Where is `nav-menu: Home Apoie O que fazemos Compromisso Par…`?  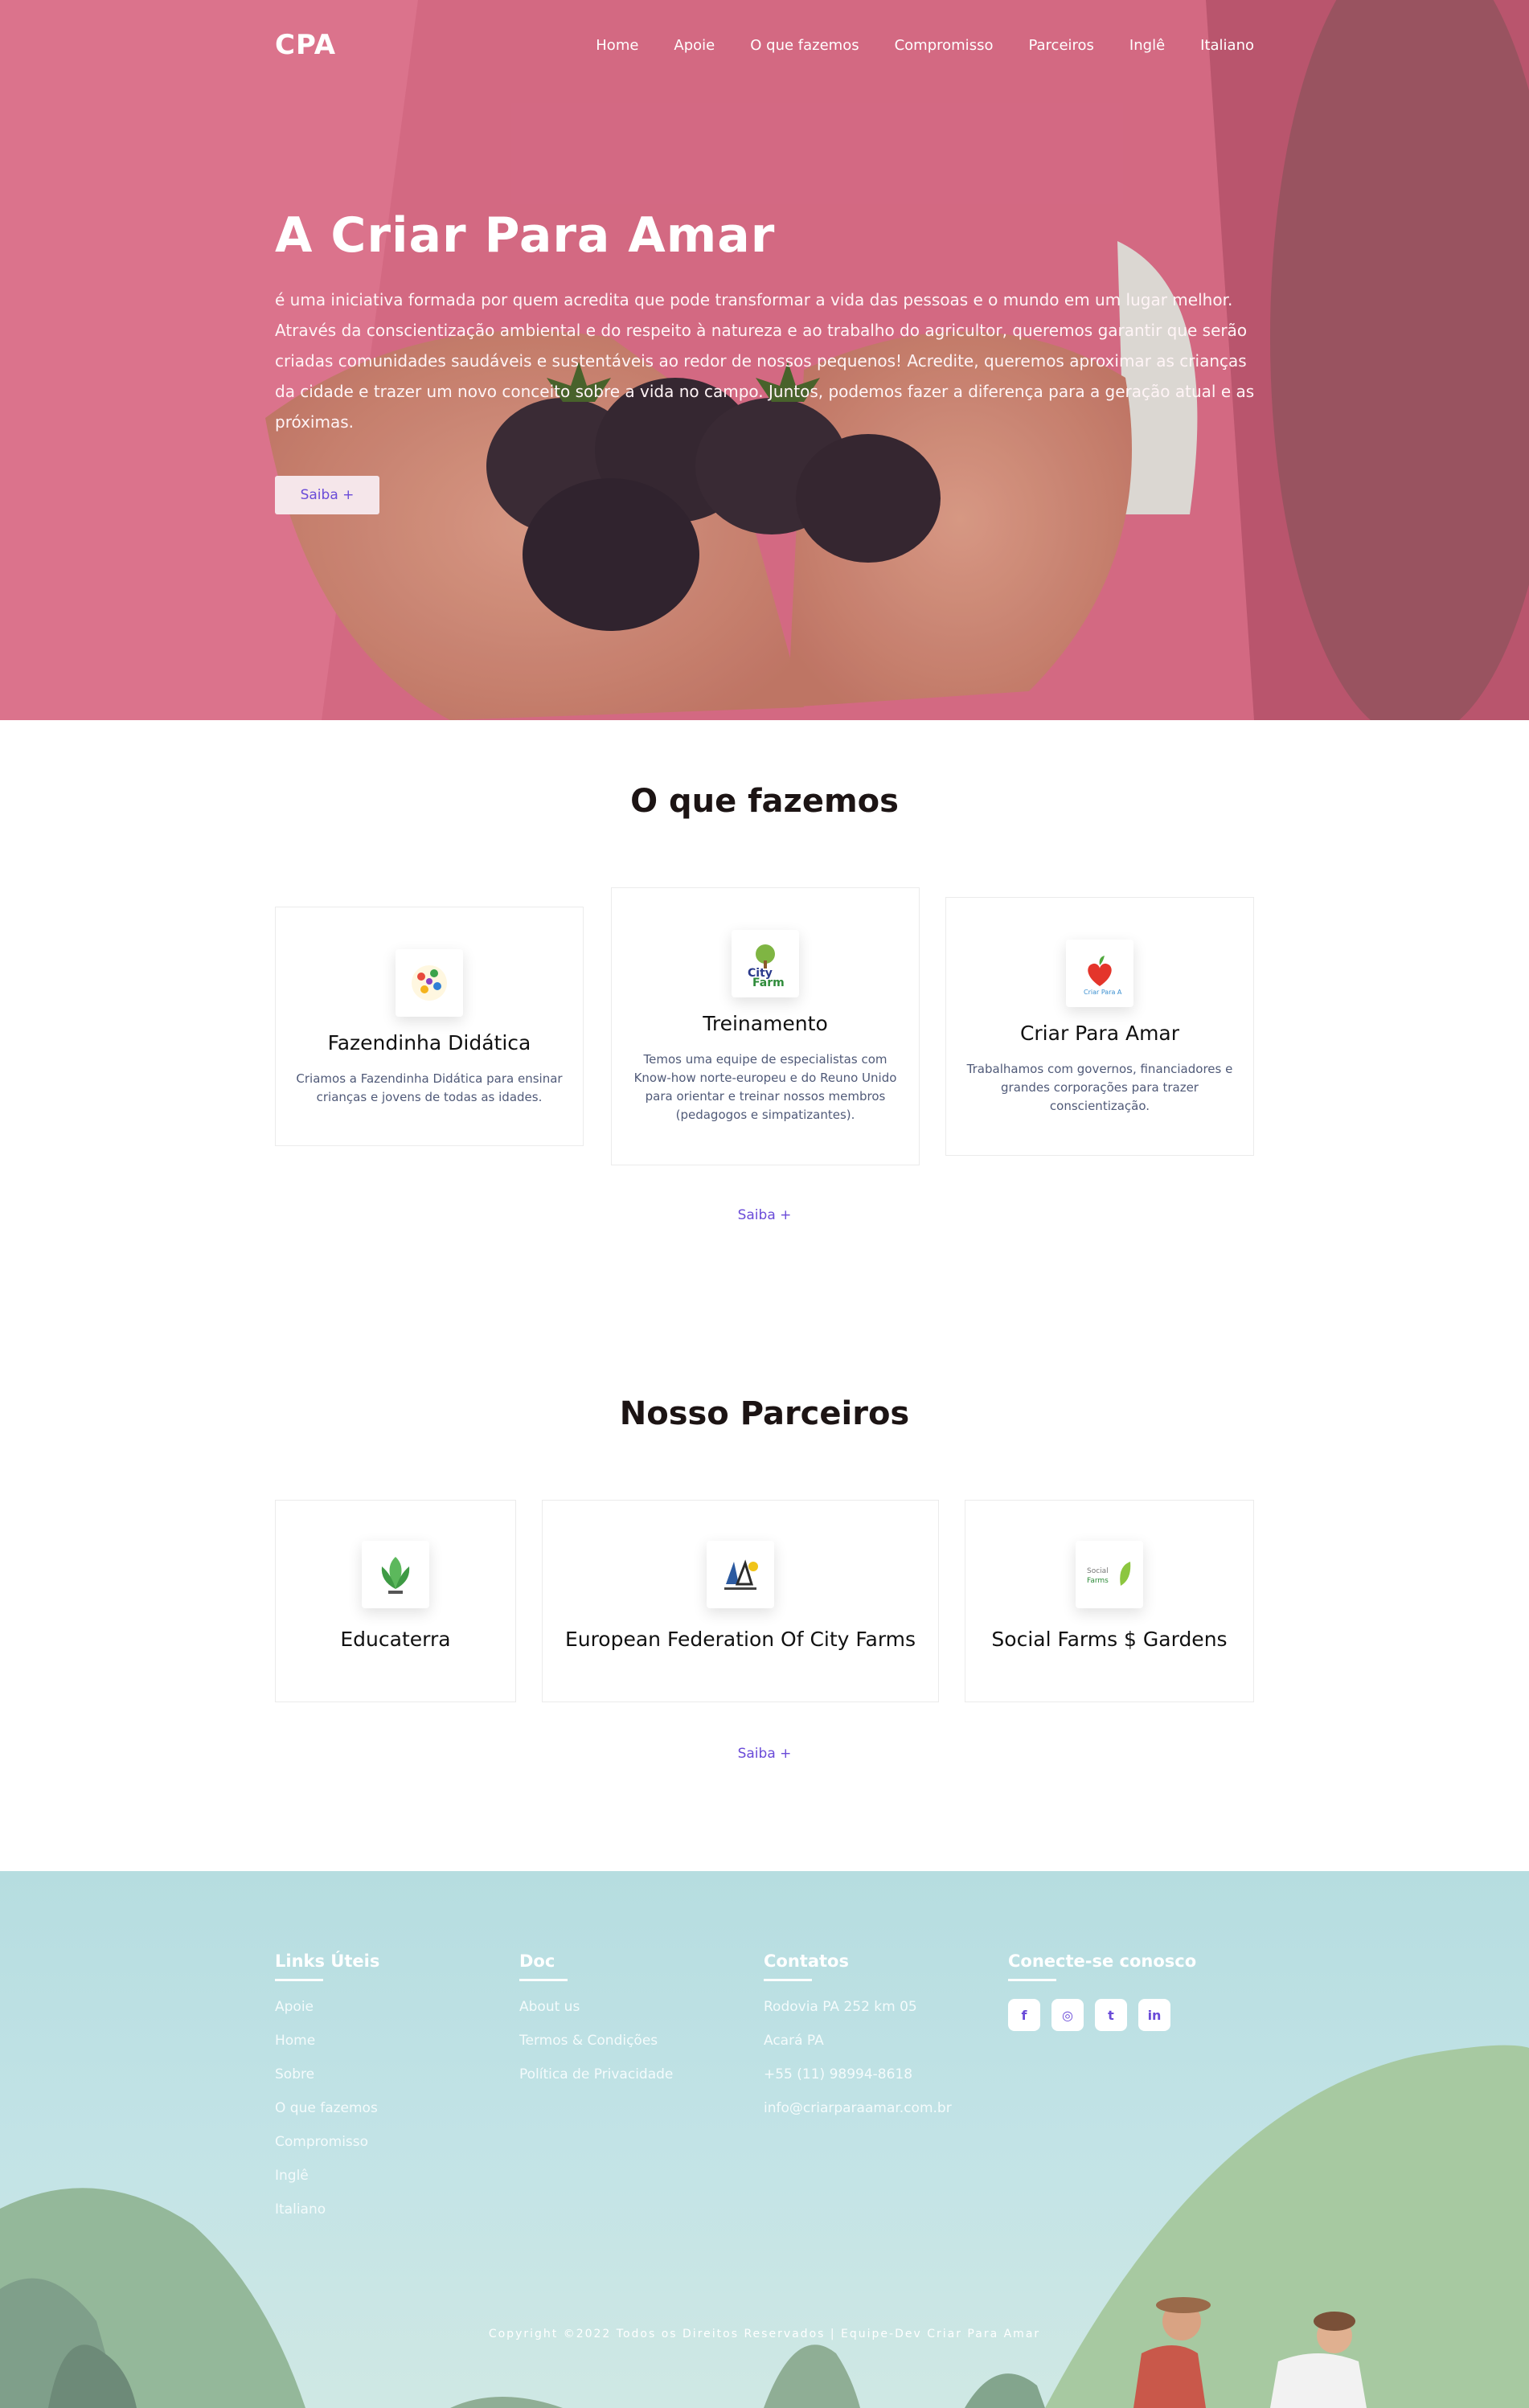 nav-menu: Home Apoie O que fazemos Compromisso Par… is located at coordinates (925, 45).